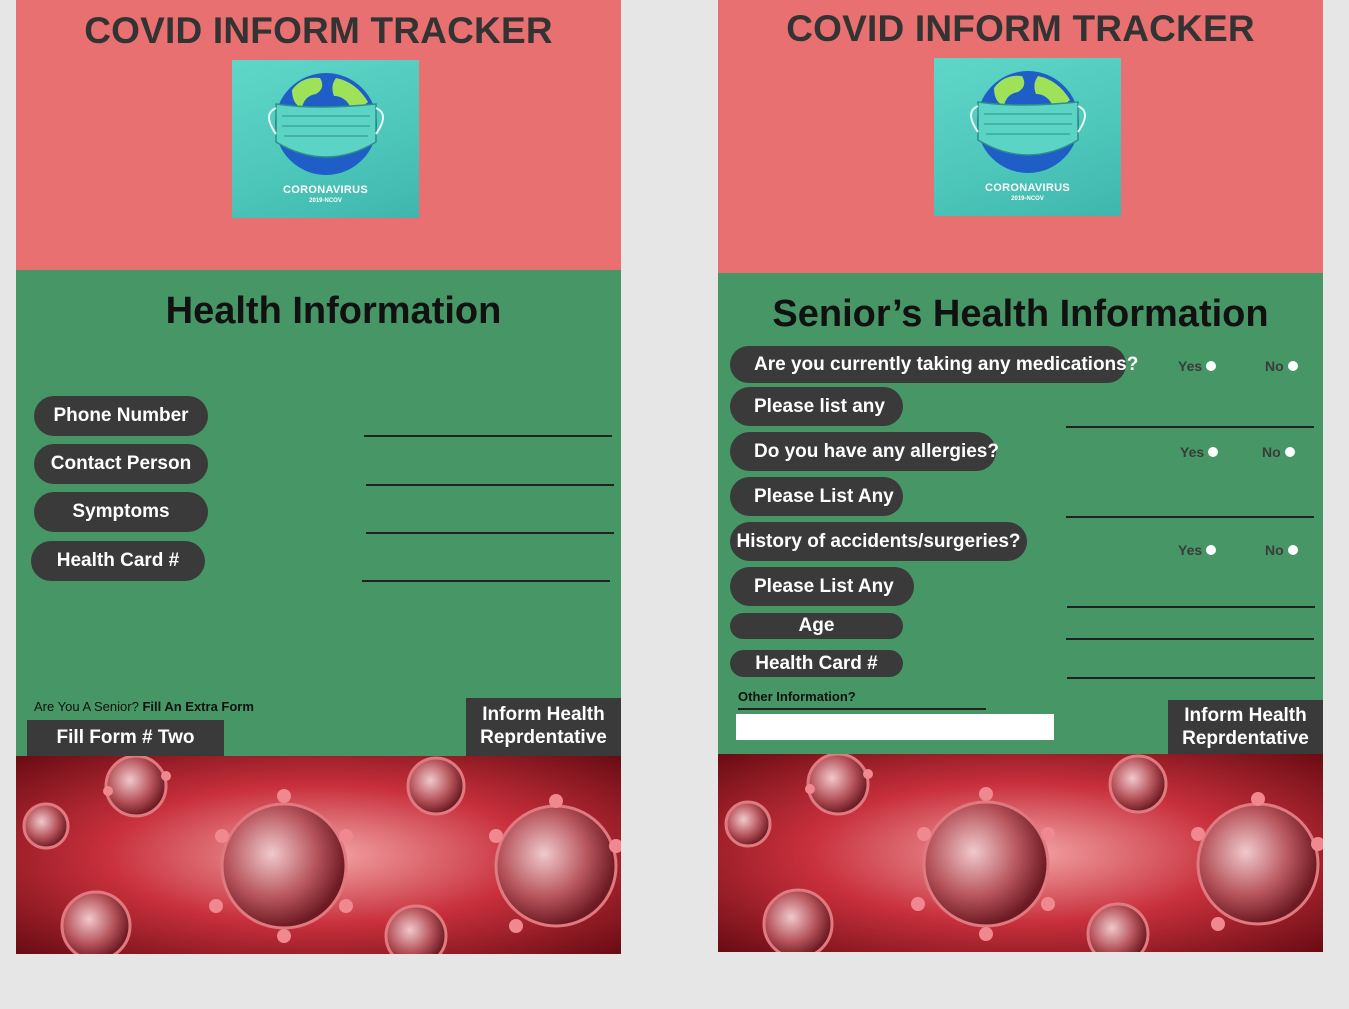  I want to click on accidents-list-input, so click(1191, 607).